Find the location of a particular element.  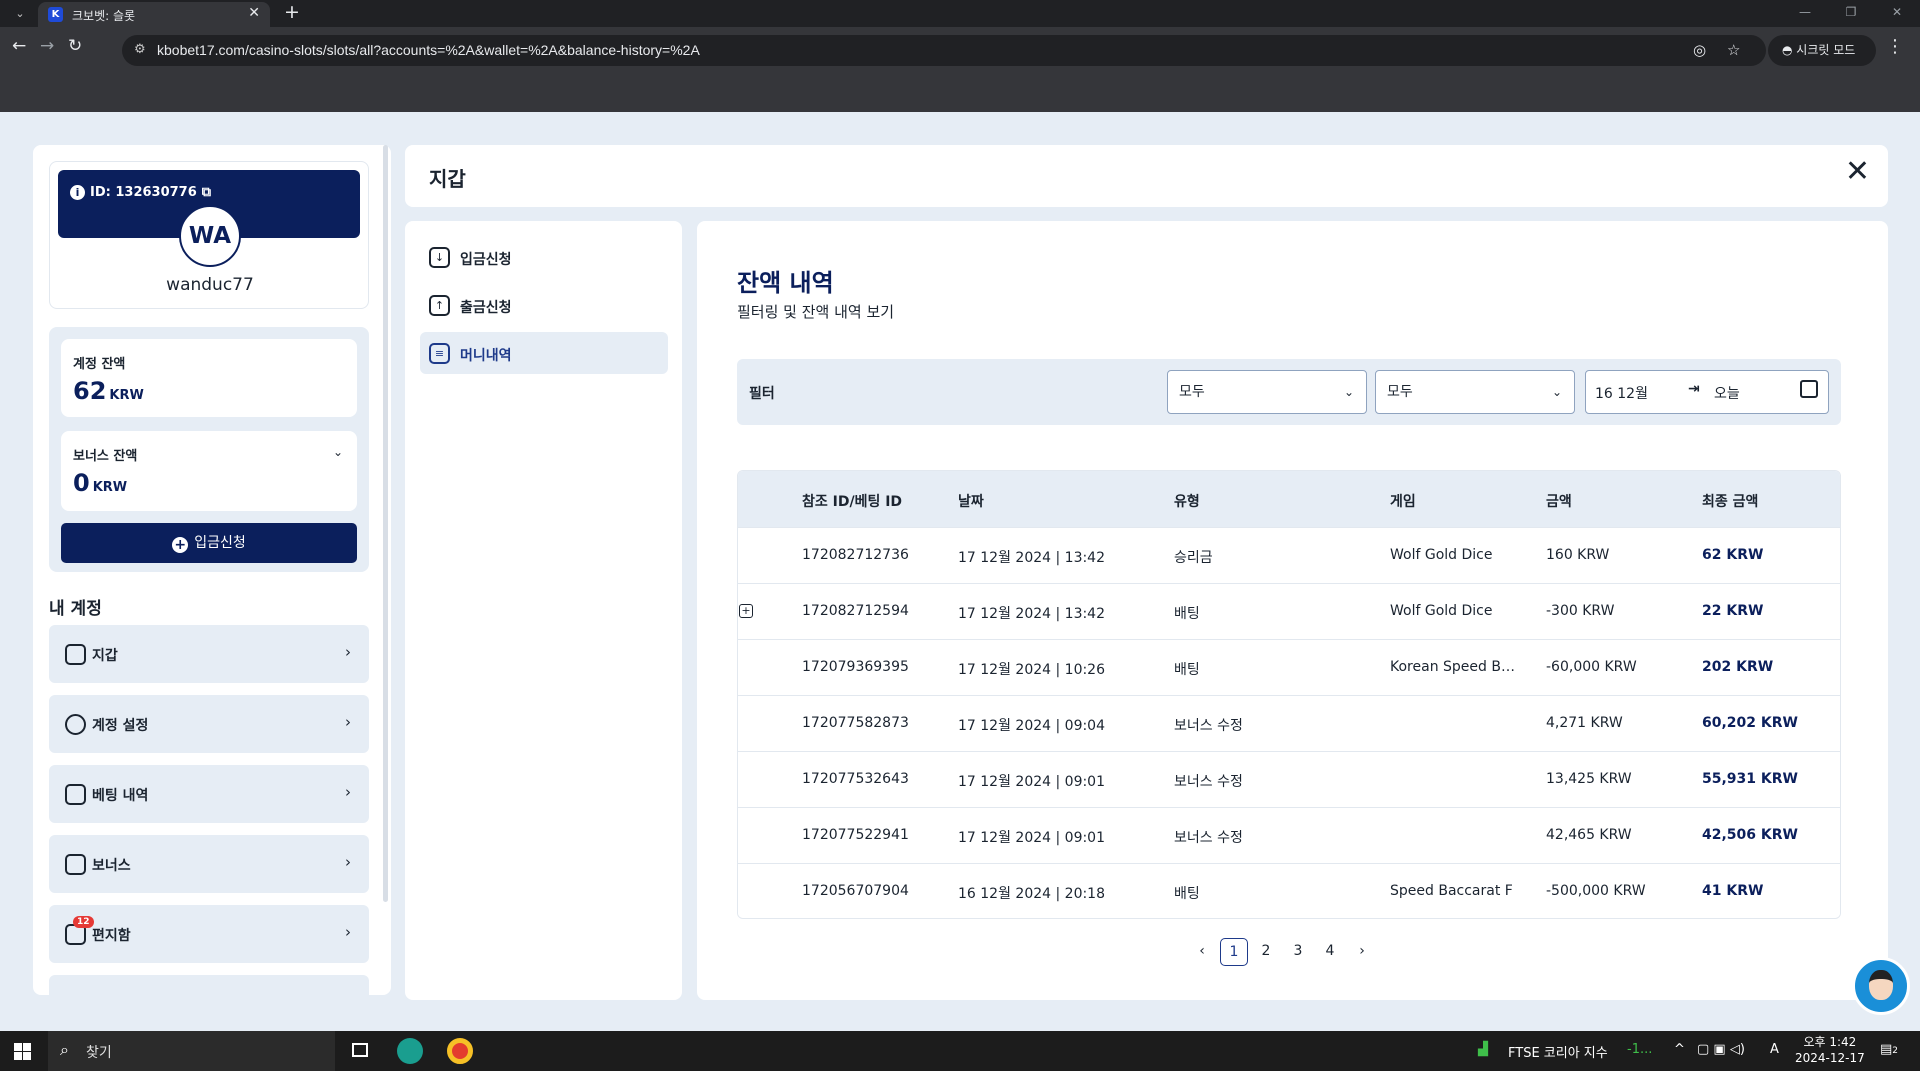

sidebar-item-more is located at coordinates (209, 1003).